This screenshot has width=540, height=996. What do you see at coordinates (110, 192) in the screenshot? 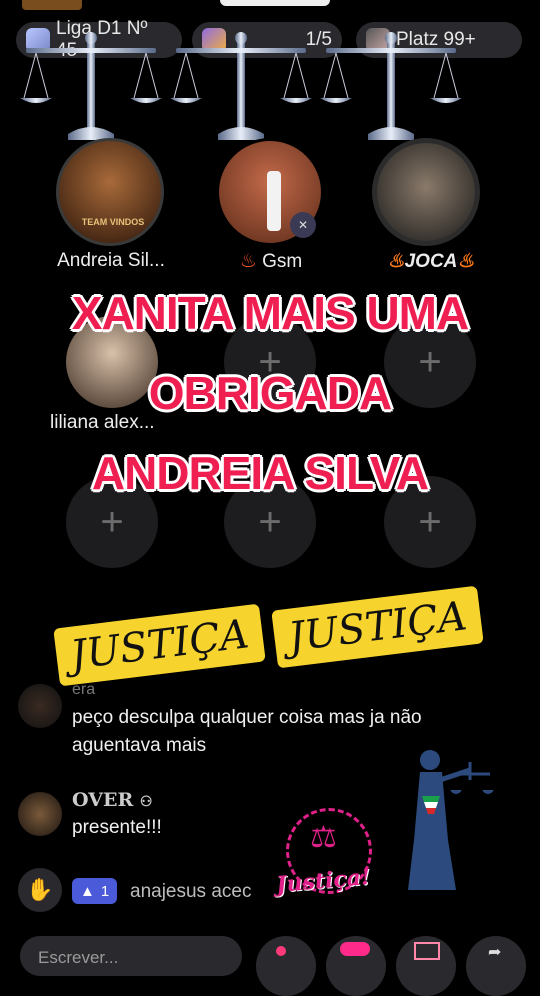
I see `seat-avatar-1: TEAM VINDOS` at bounding box center [110, 192].